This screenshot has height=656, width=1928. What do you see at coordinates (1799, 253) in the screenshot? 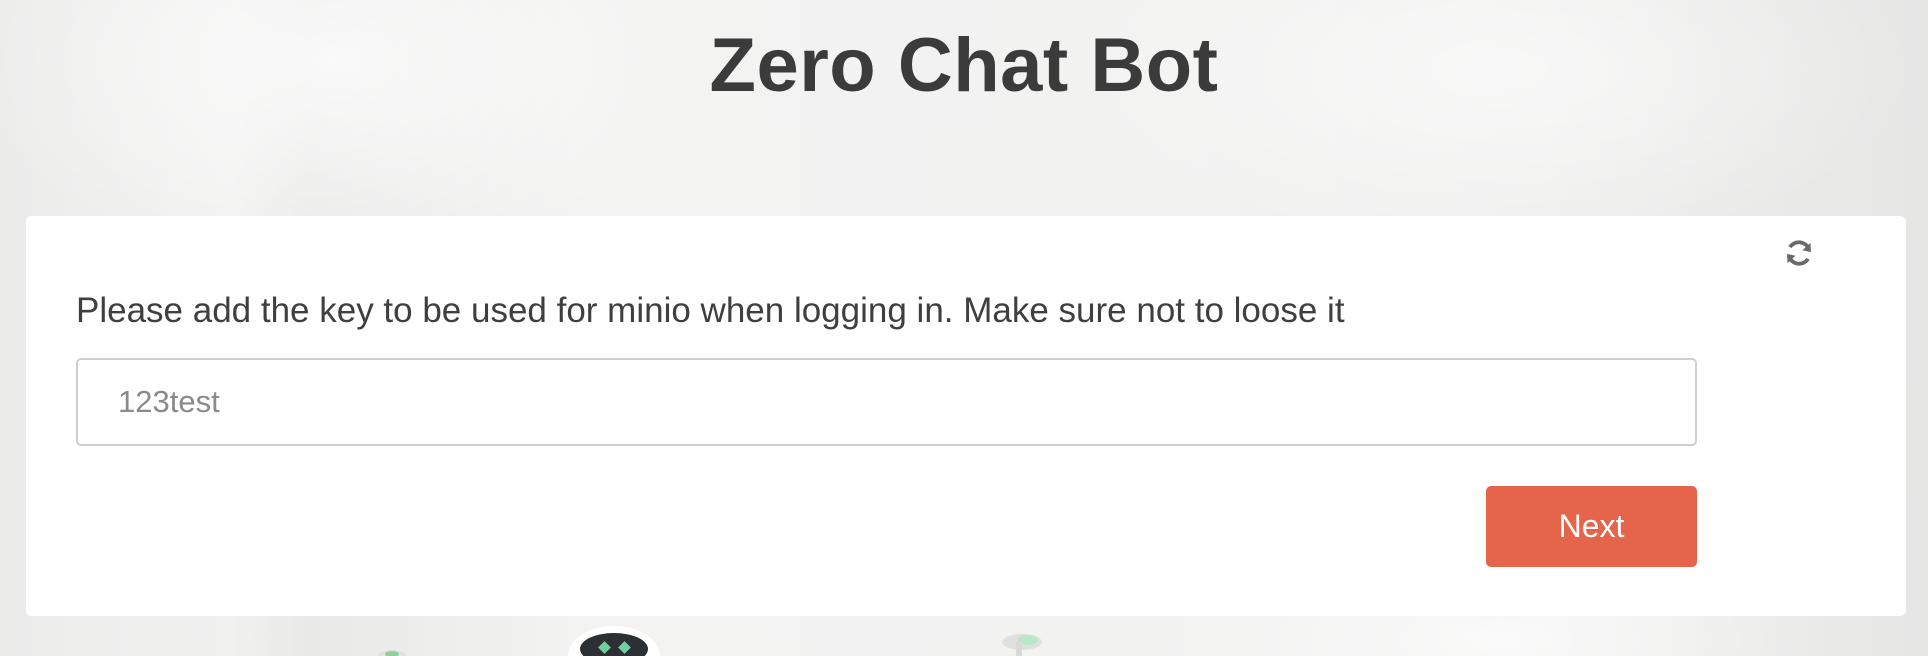
I see `refresh-icon` at bounding box center [1799, 253].